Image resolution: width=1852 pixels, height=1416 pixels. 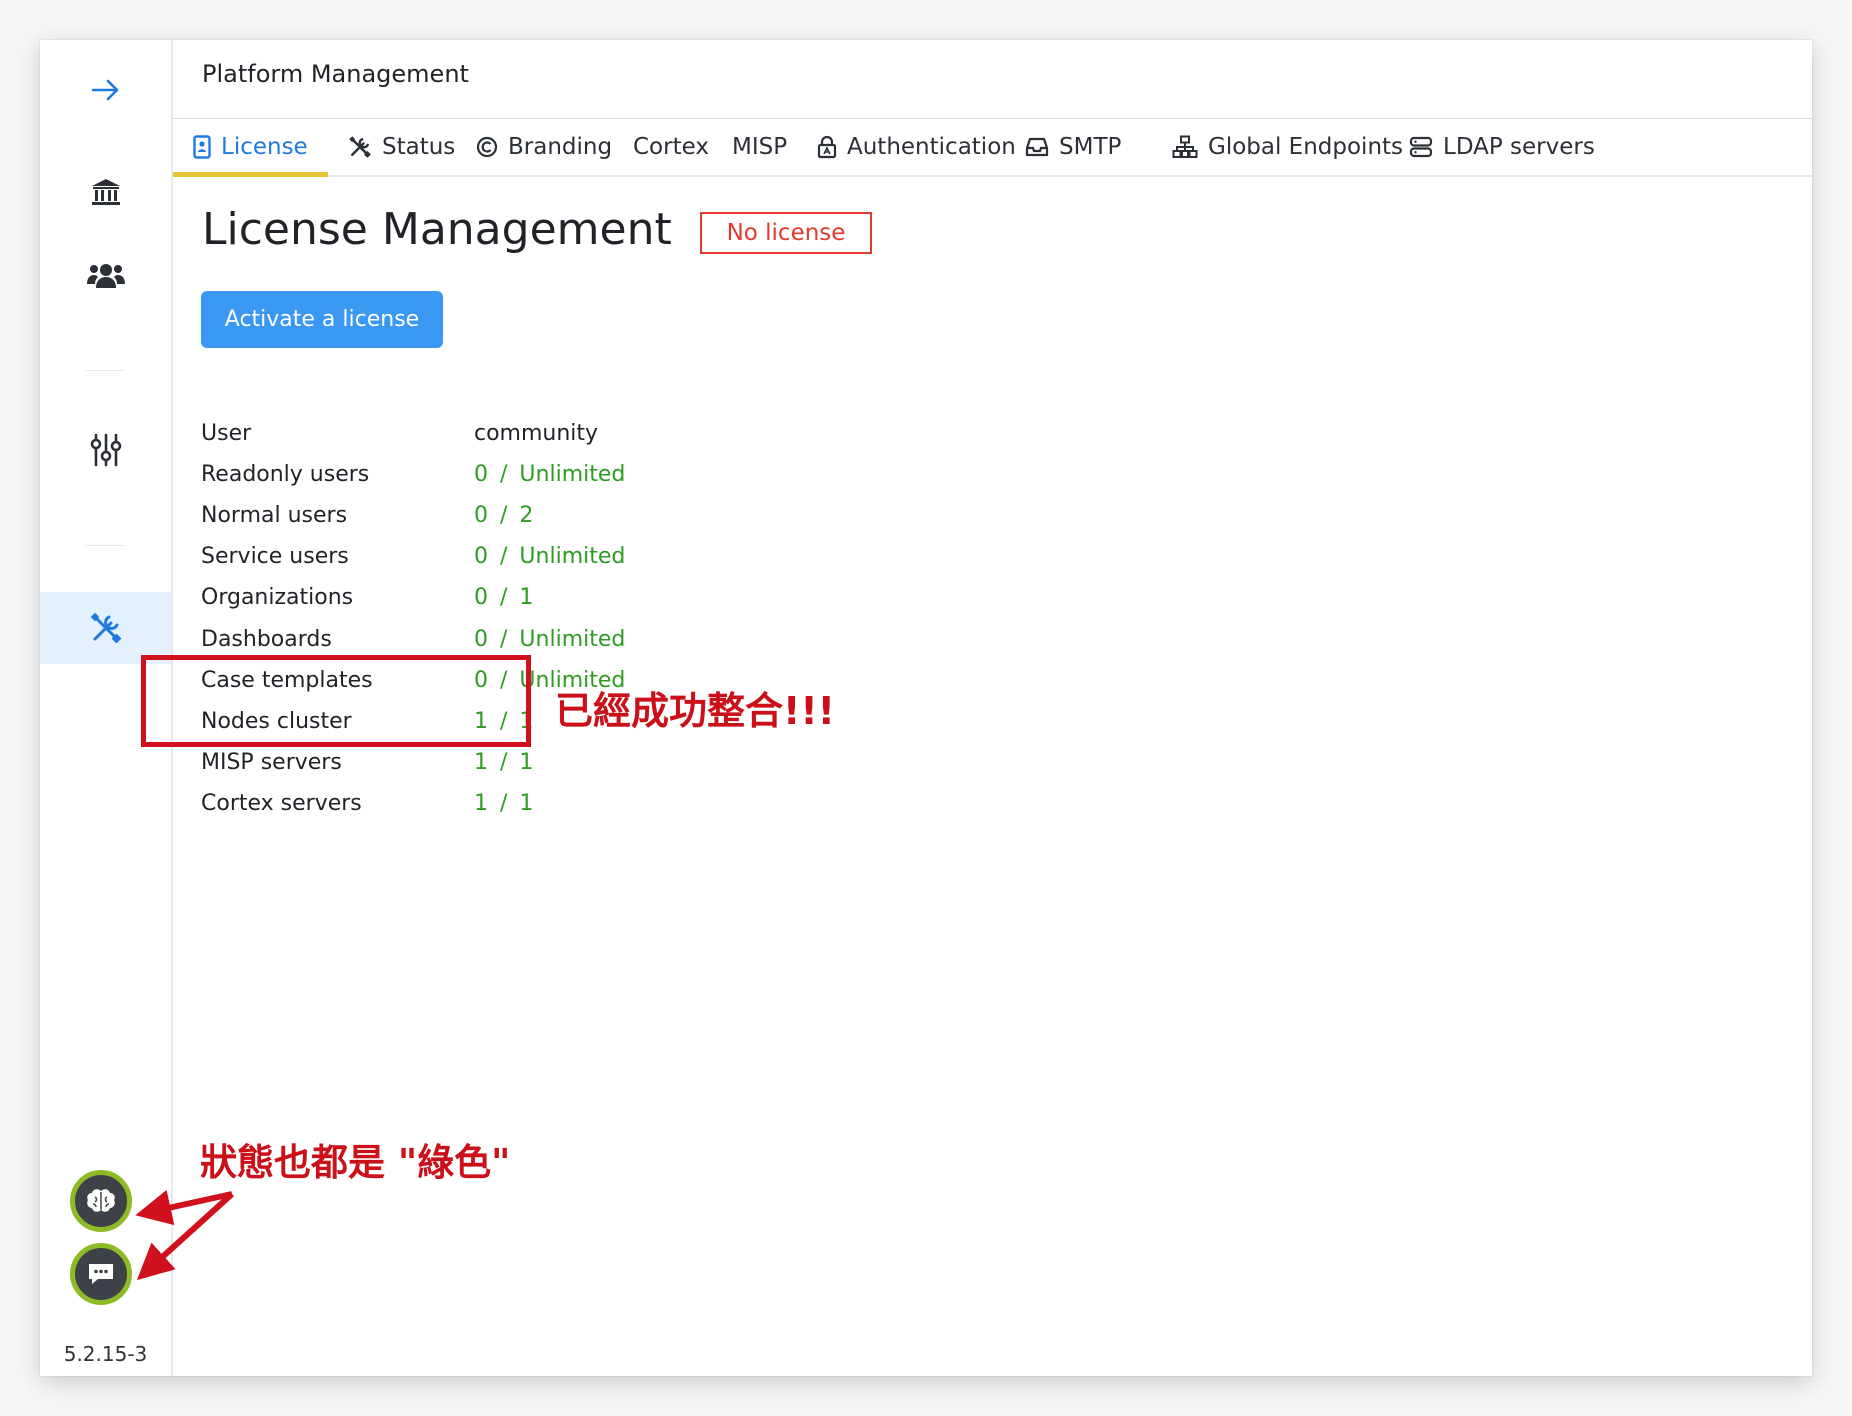 I want to click on license-row: Normal users 0 / 2, so click(x=367, y=515).